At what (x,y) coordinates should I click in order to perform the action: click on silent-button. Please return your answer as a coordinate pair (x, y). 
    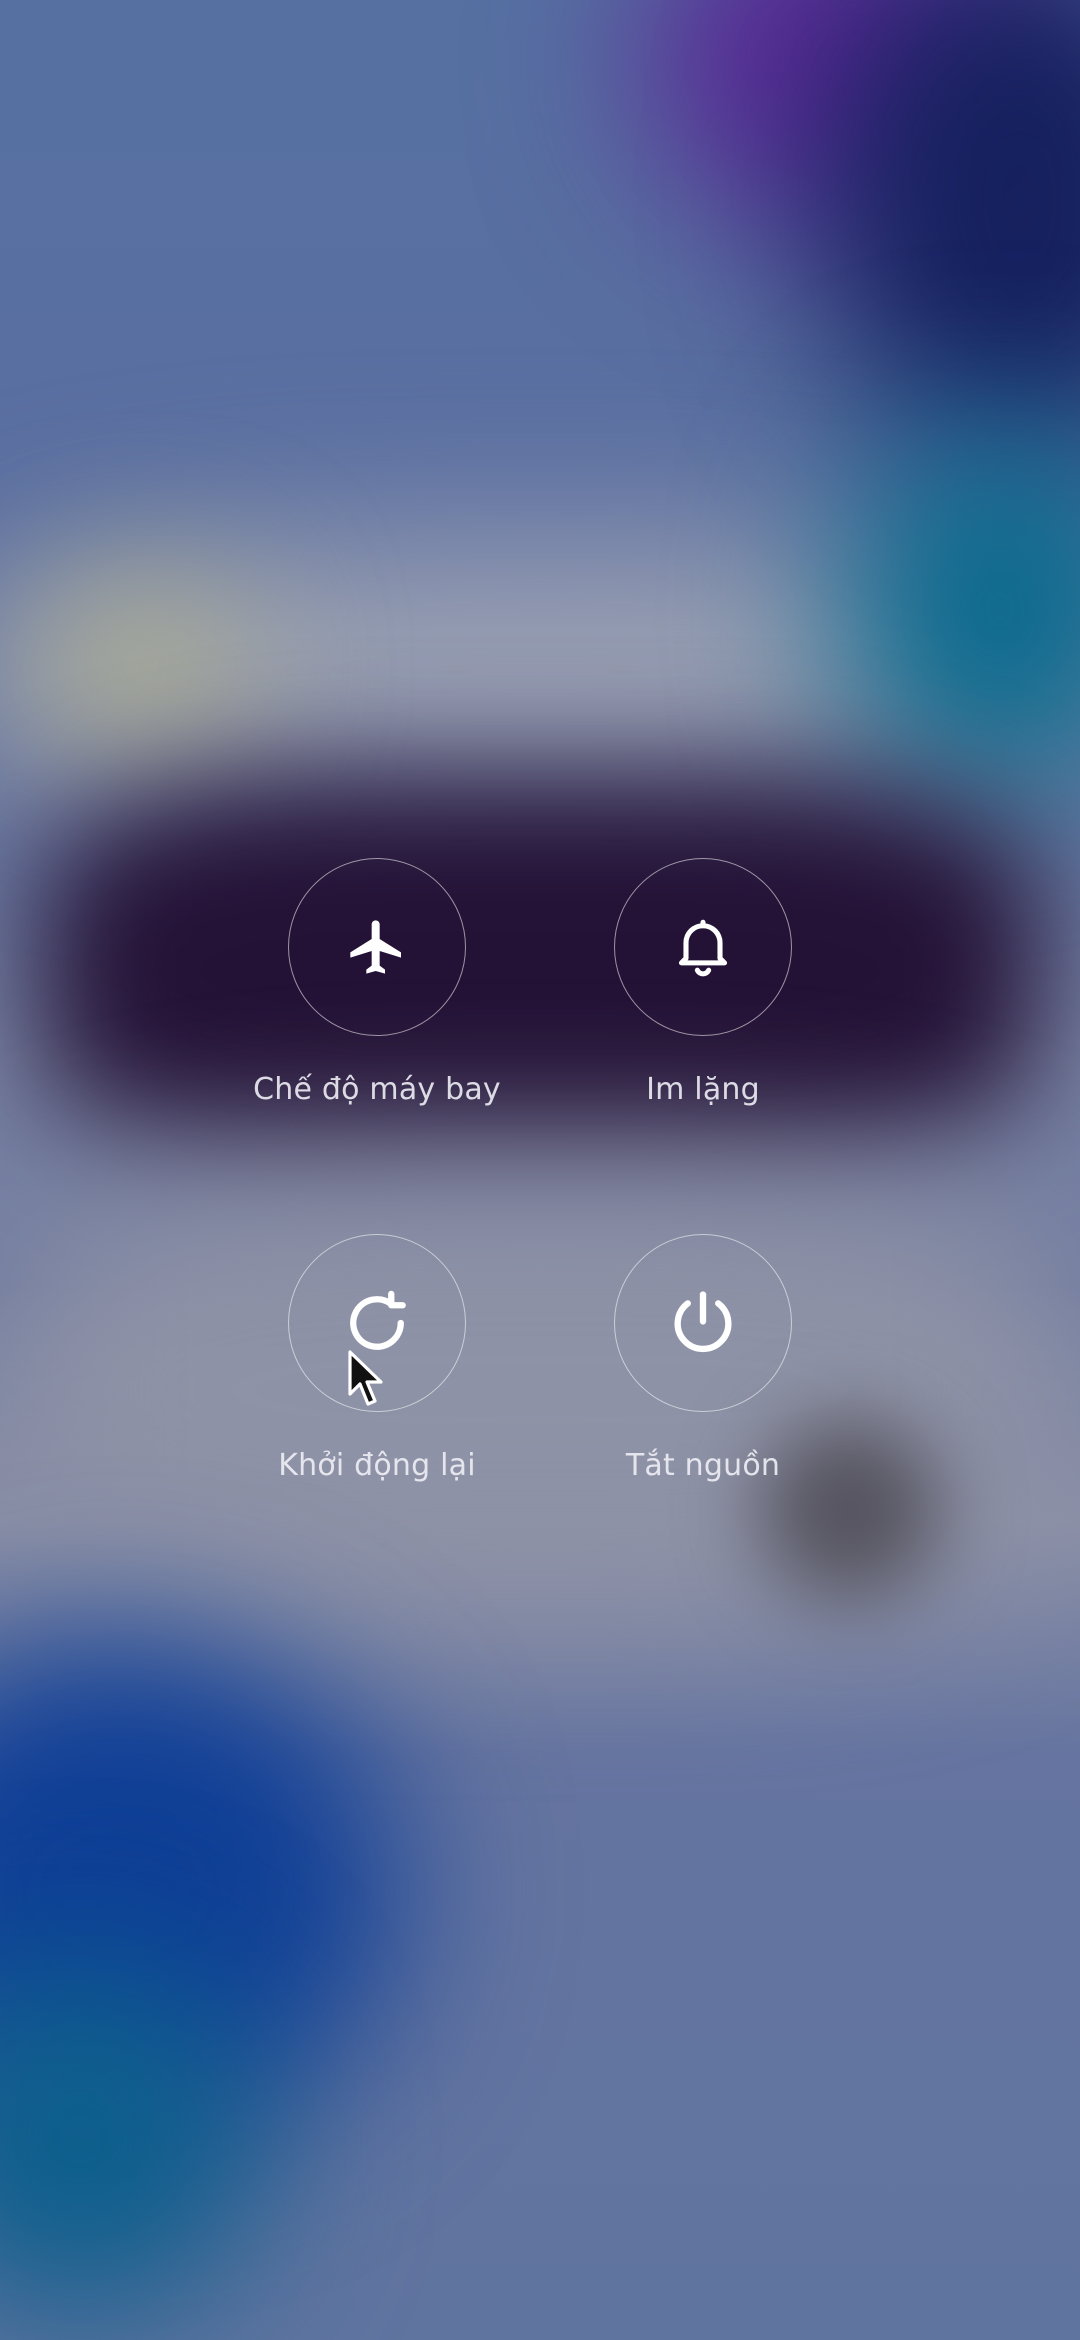
    Looking at the image, I should click on (703, 947).